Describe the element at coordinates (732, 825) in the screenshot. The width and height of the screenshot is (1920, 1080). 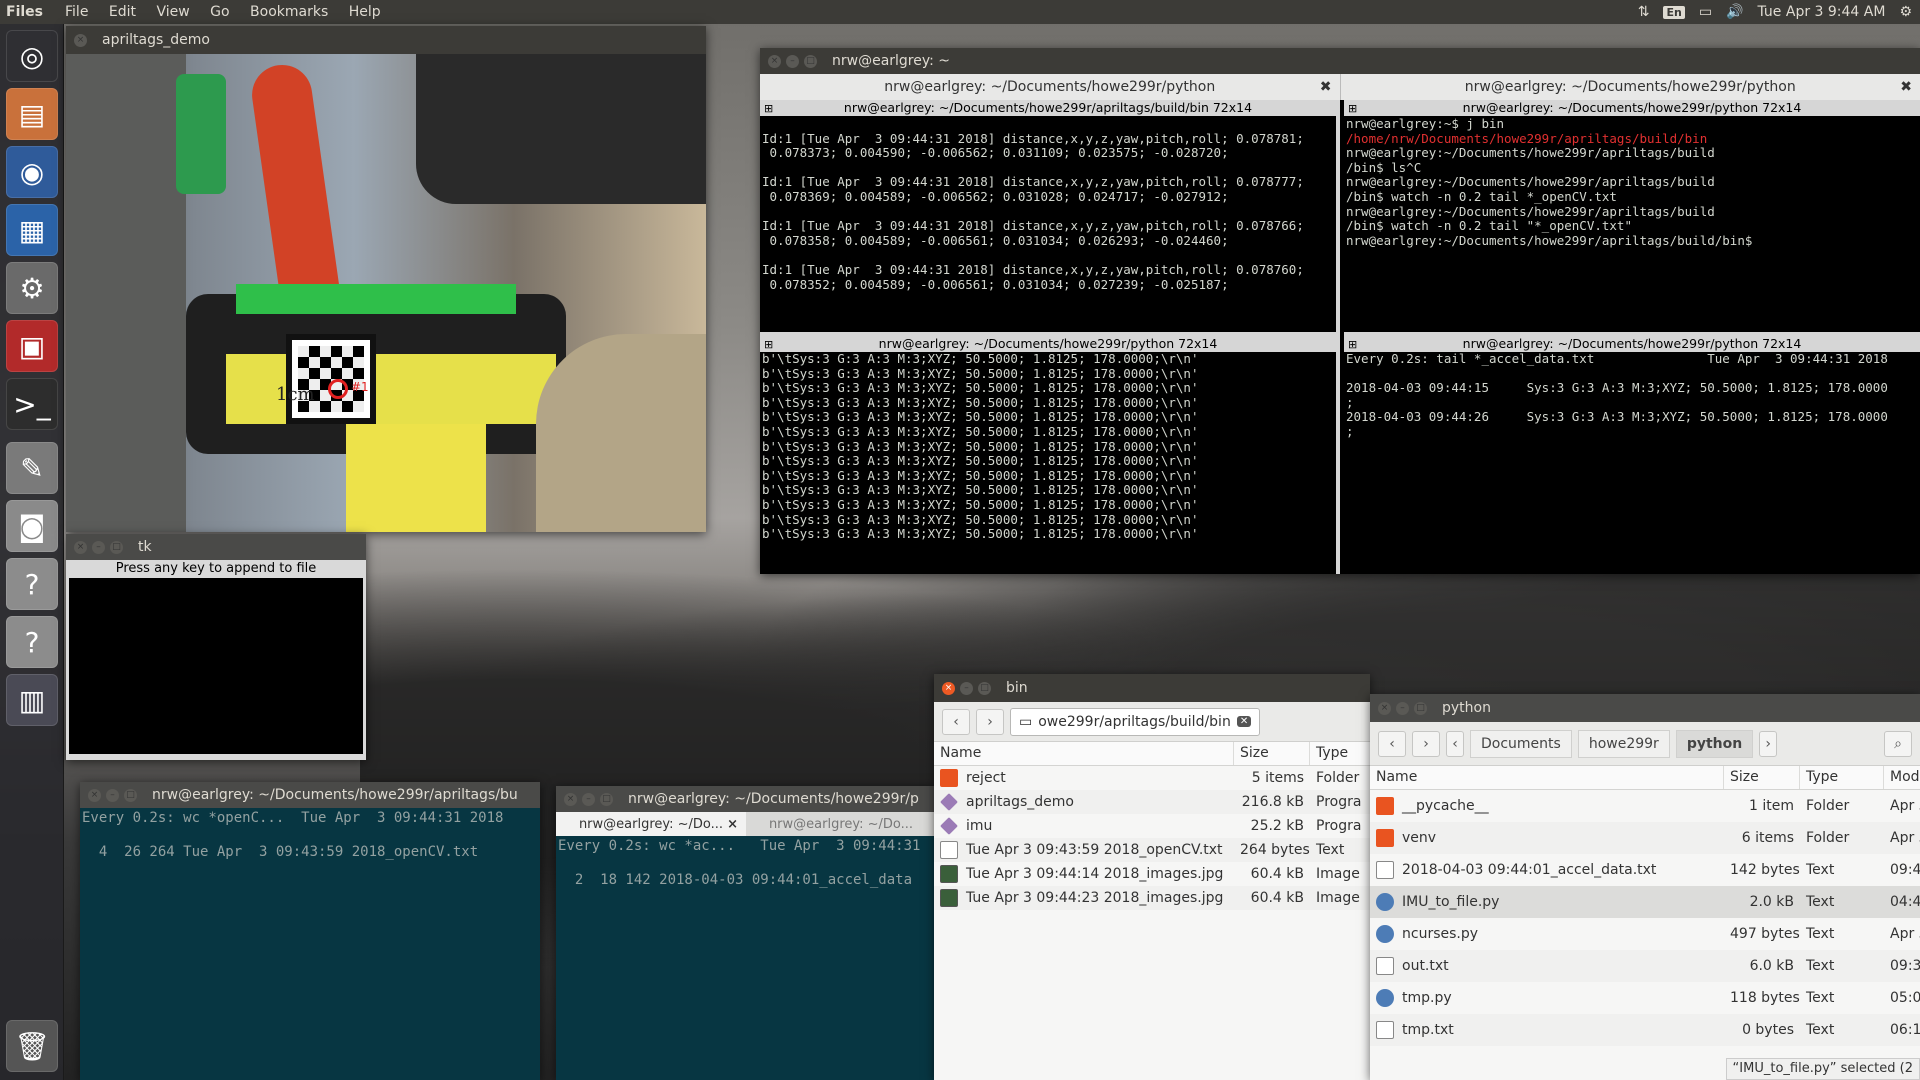
I see `close-tab-icon: ×` at that location.